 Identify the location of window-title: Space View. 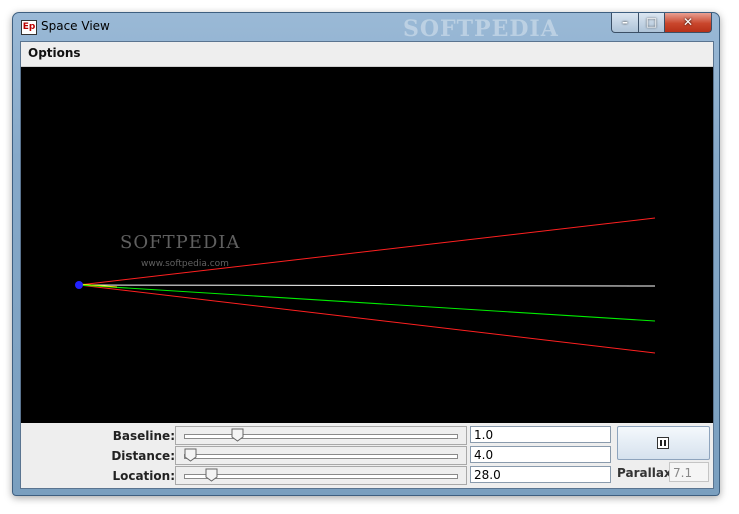
(75, 26).